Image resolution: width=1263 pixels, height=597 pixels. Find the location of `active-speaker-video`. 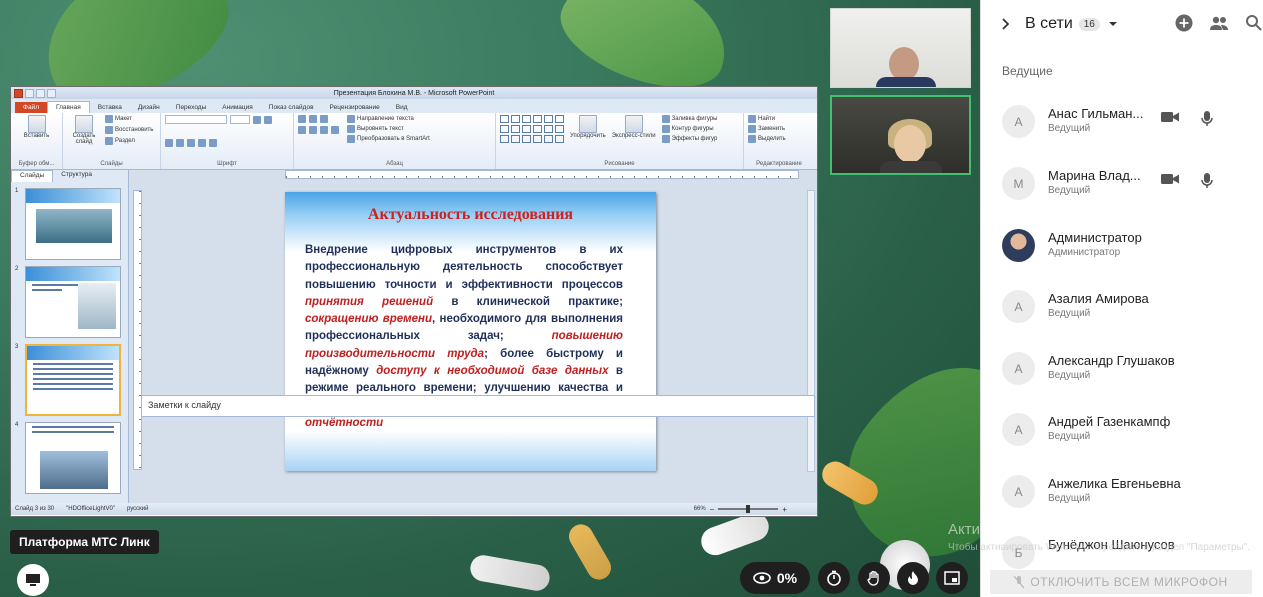

active-speaker-video is located at coordinates (900, 135).